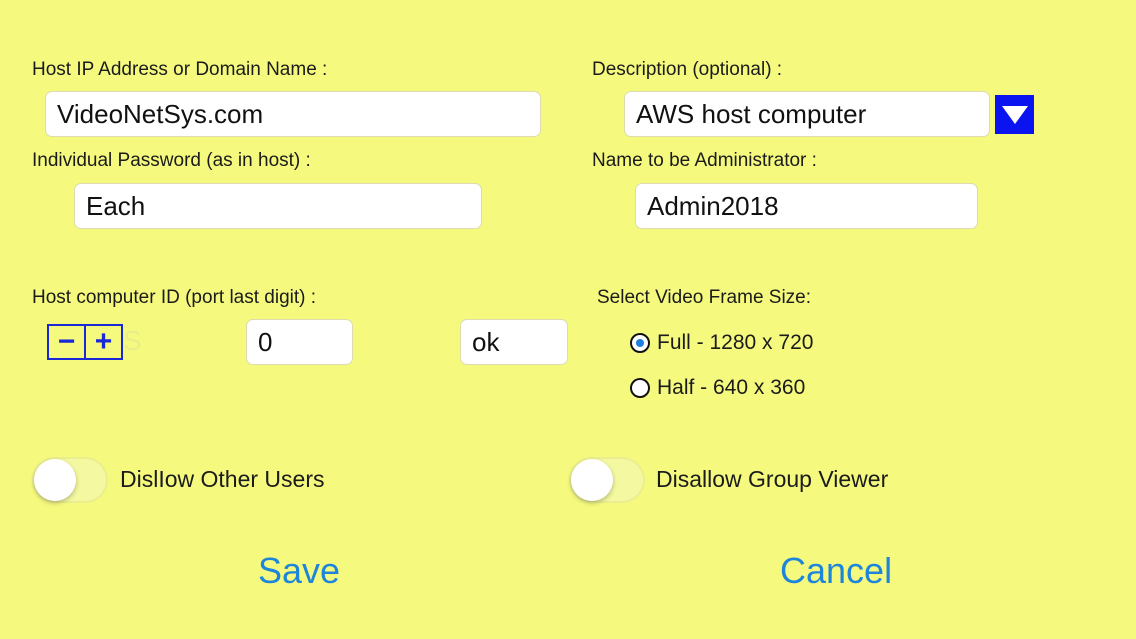 This screenshot has width=1136, height=639. I want to click on save-button: Save, so click(299, 571).